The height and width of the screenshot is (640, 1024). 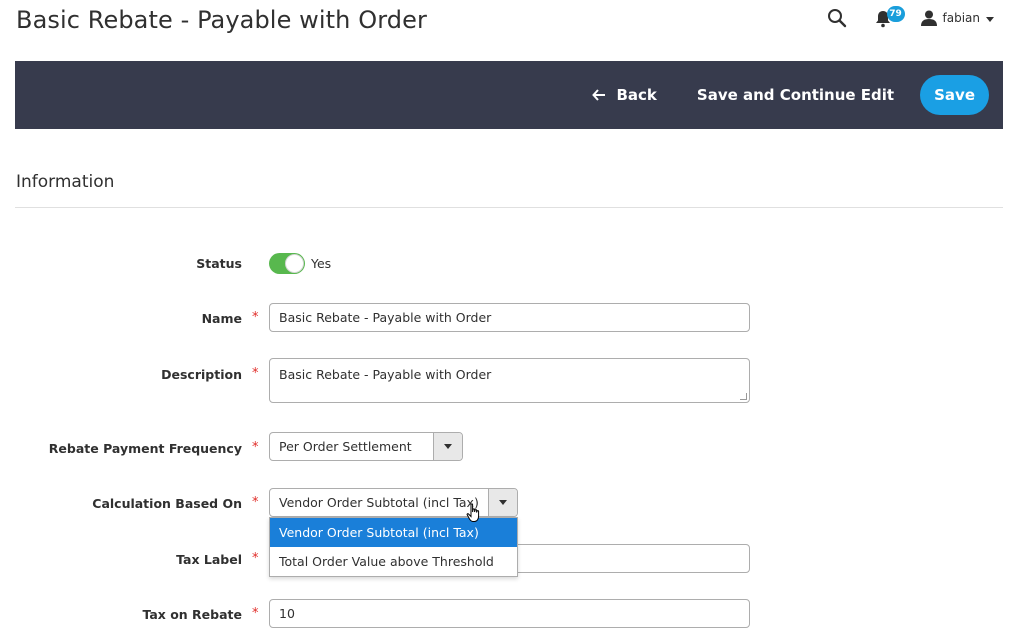 I want to click on back-button: Back, so click(x=624, y=95).